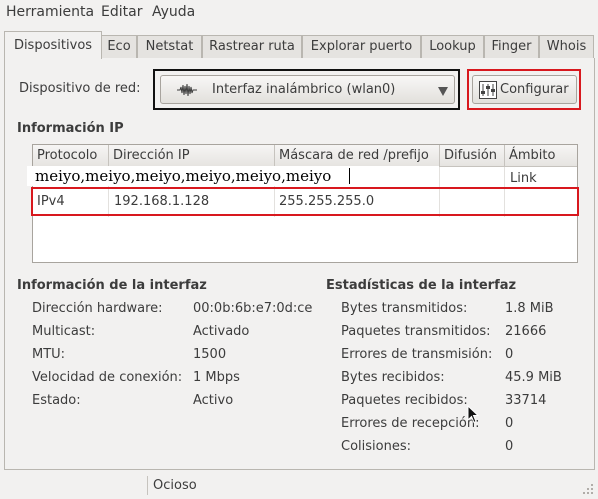 Image resolution: width=598 pixels, height=499 pixels. I want to click on configure-button: Configurar, so click(524, 89).